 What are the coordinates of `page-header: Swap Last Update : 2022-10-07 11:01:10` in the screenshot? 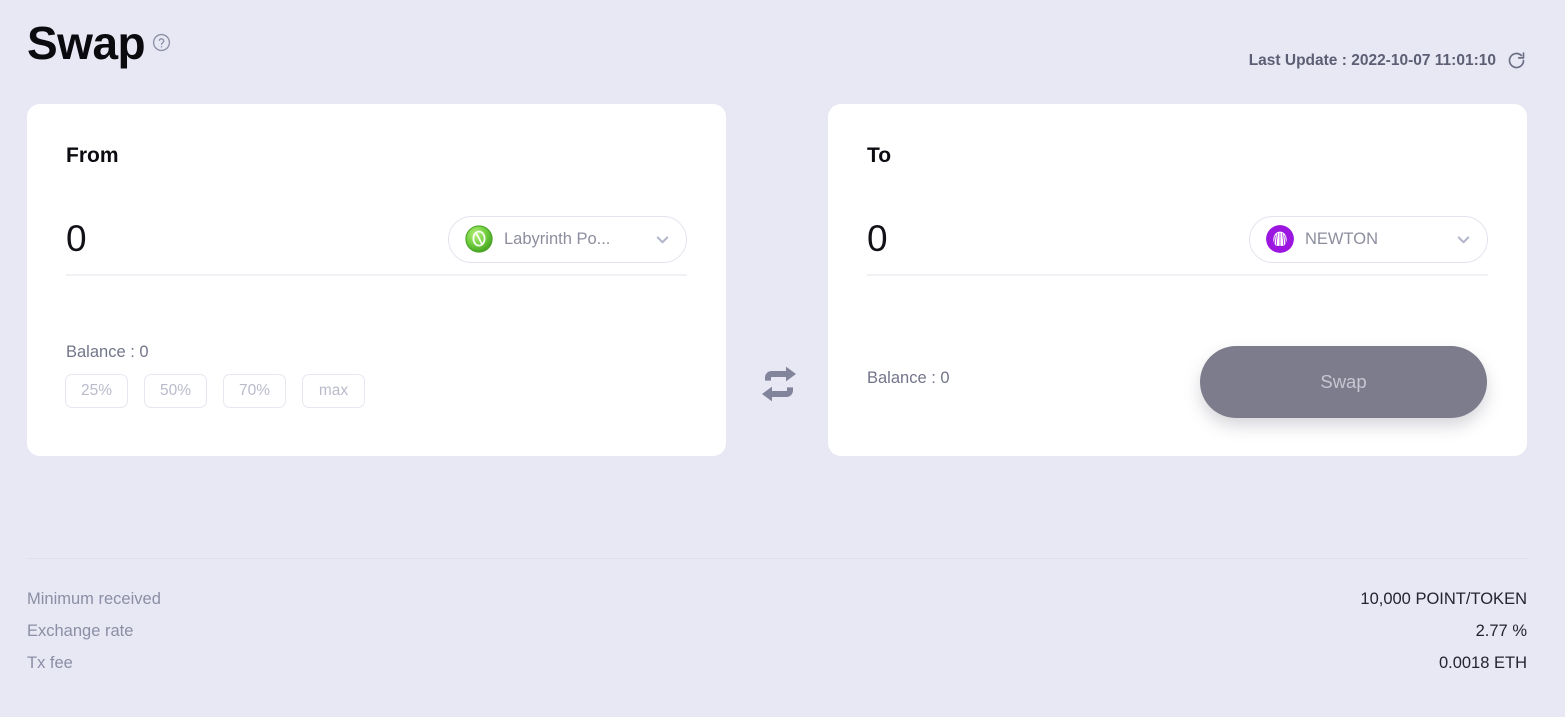 It's located at (782, 47).